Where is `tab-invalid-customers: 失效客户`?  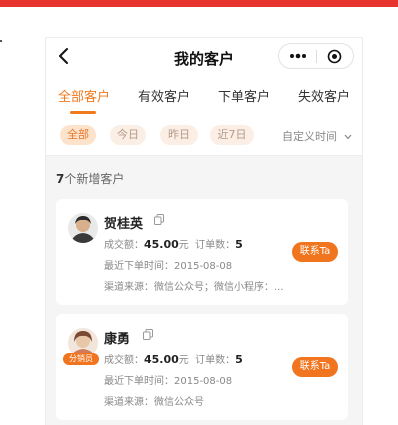
tab-invalid-customers: 失效客户 is located at coordinates (324, 95).